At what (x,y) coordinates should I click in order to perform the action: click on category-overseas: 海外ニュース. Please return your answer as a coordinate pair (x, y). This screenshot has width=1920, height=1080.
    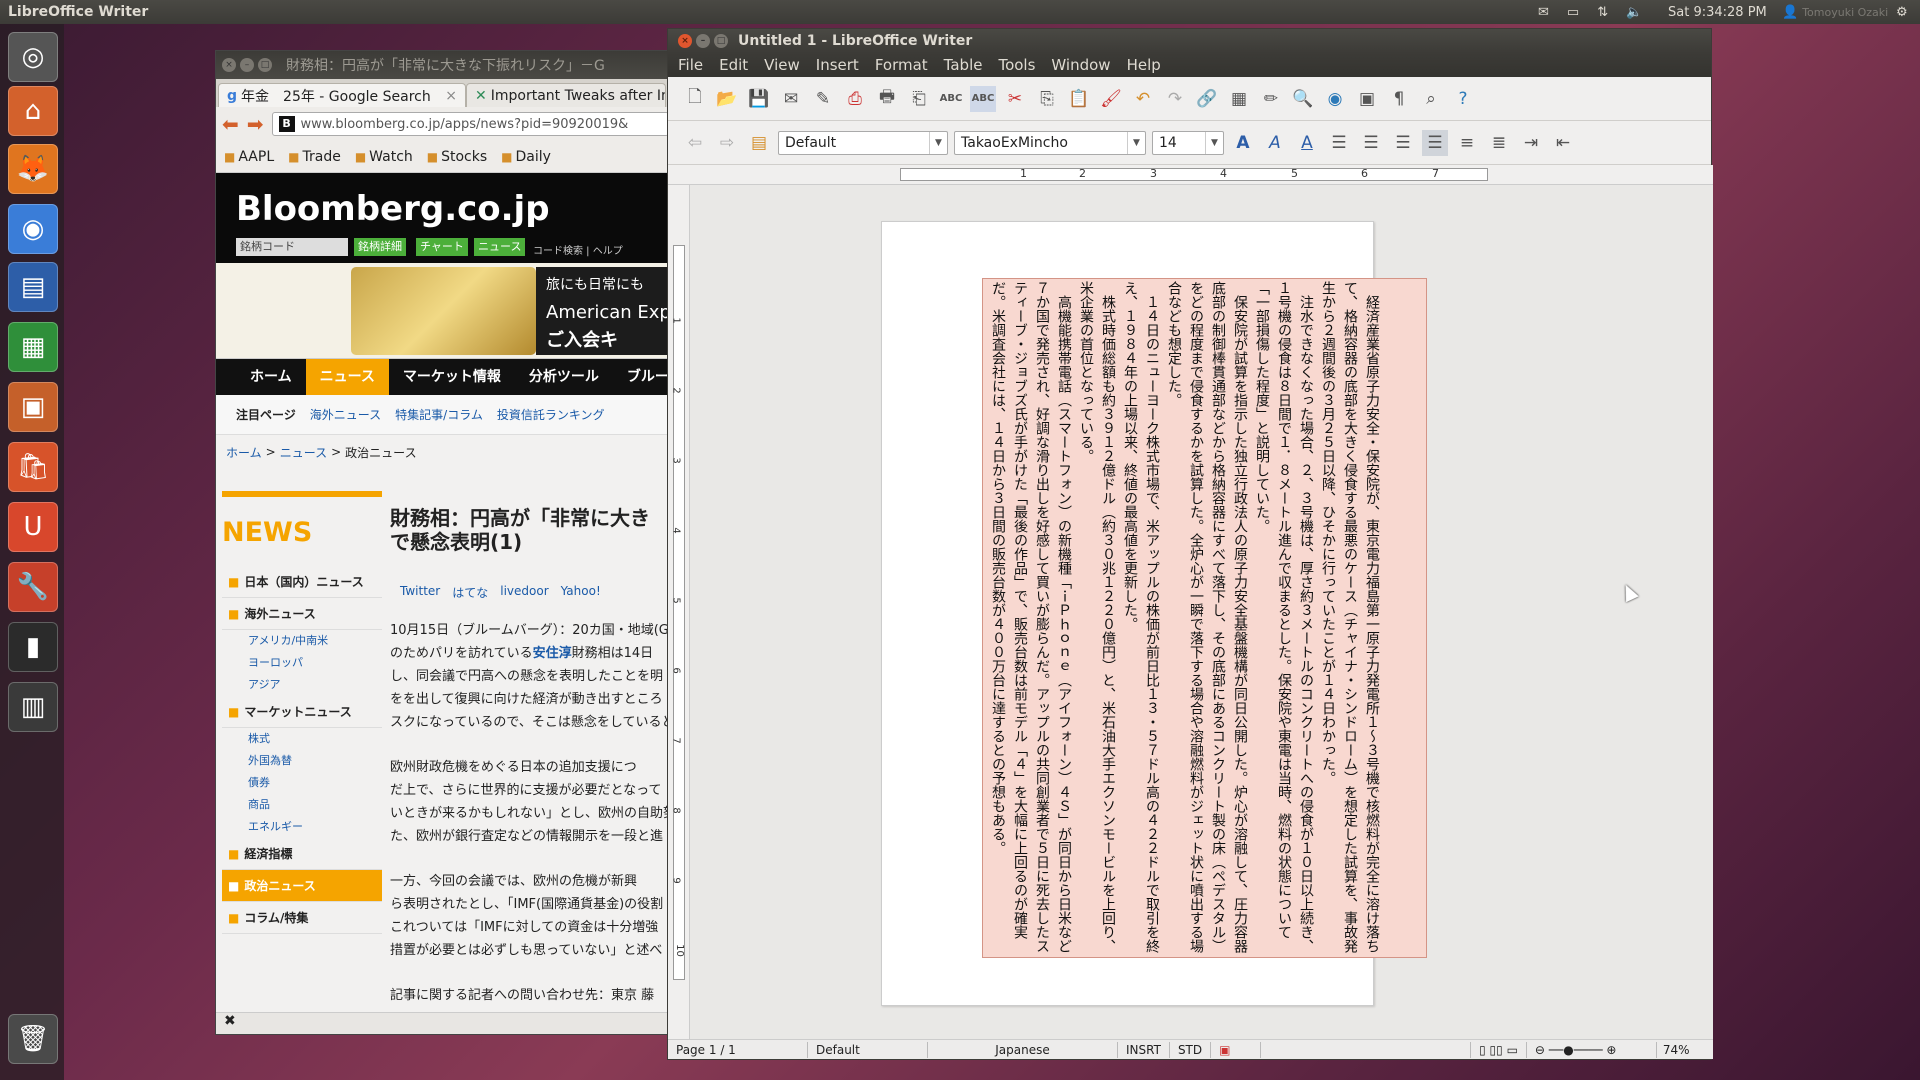
    Looking at the image, I should click on (302, 614).